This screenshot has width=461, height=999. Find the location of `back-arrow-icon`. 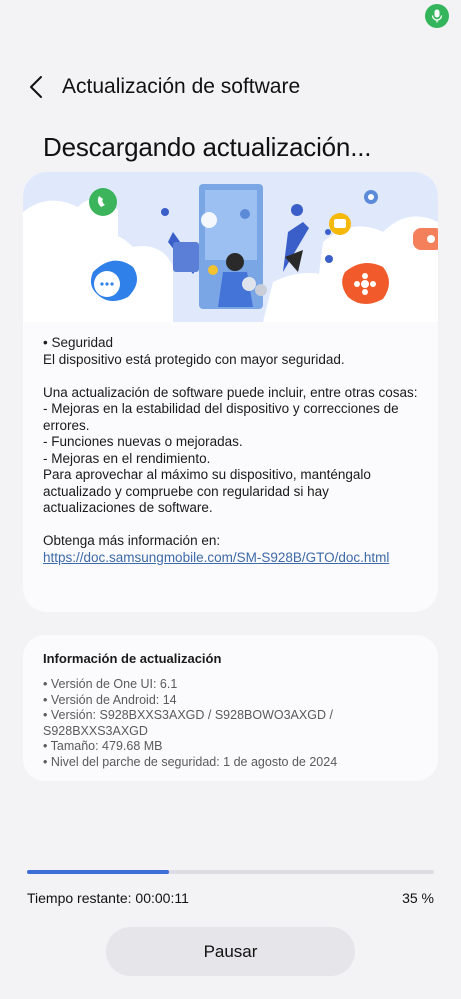

back-arrow-icon is located at coordinates (36, 87).